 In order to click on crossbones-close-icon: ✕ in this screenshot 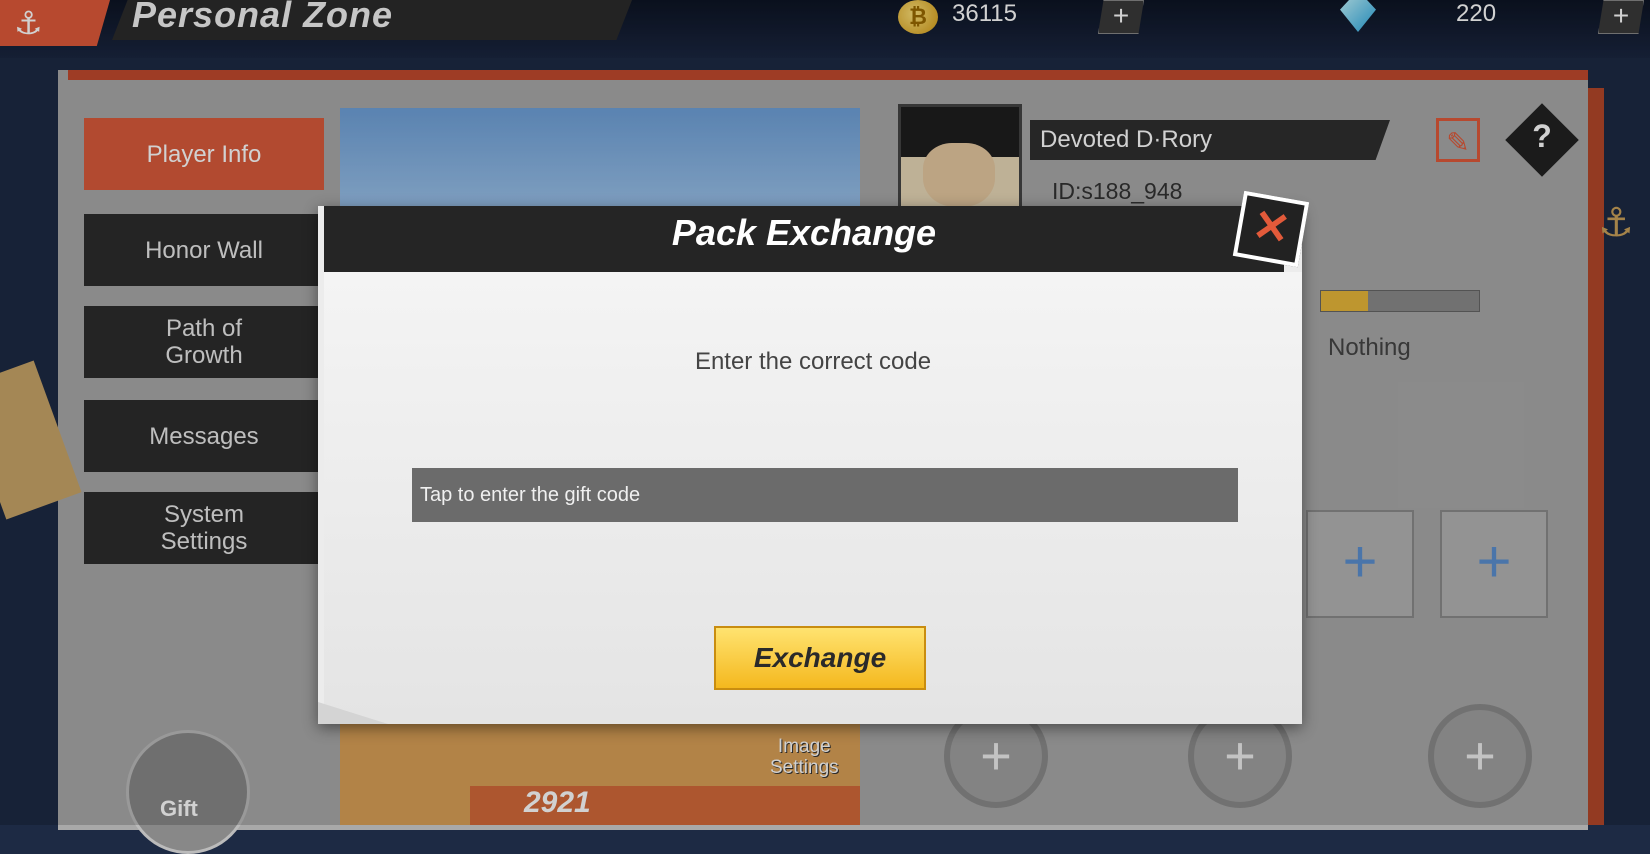, I will do `click(1271, 227)`.